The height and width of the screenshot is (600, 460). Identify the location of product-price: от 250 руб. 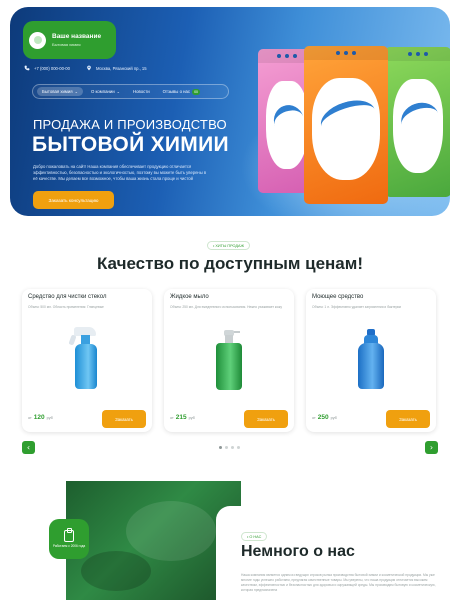
(324, 417).